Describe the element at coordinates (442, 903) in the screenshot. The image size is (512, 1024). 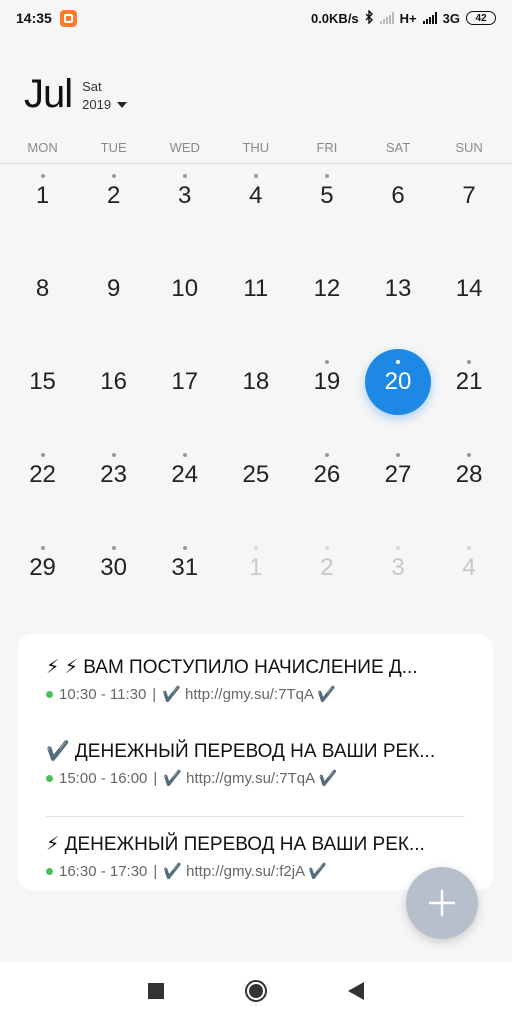
I see `add-event-button` at that location.